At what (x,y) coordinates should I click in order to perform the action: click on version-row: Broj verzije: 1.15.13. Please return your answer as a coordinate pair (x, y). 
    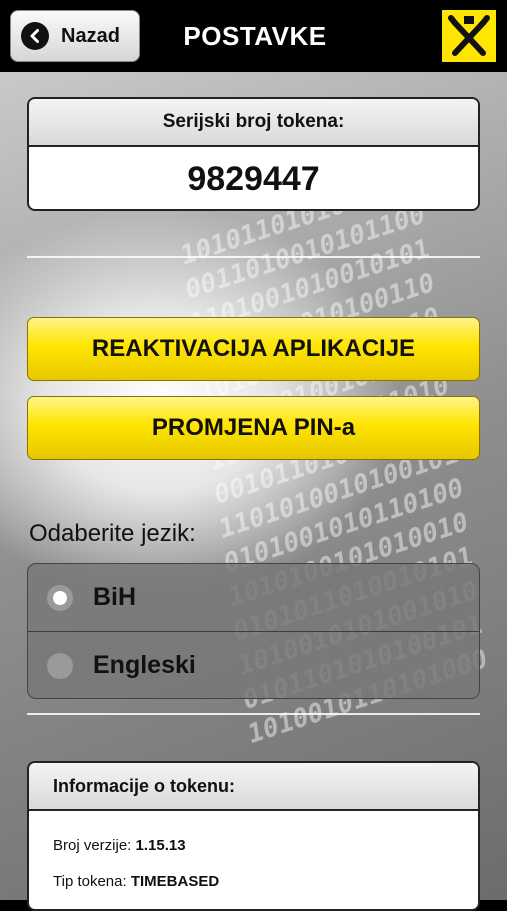
    Looking at the image, I should click on (119, 845).